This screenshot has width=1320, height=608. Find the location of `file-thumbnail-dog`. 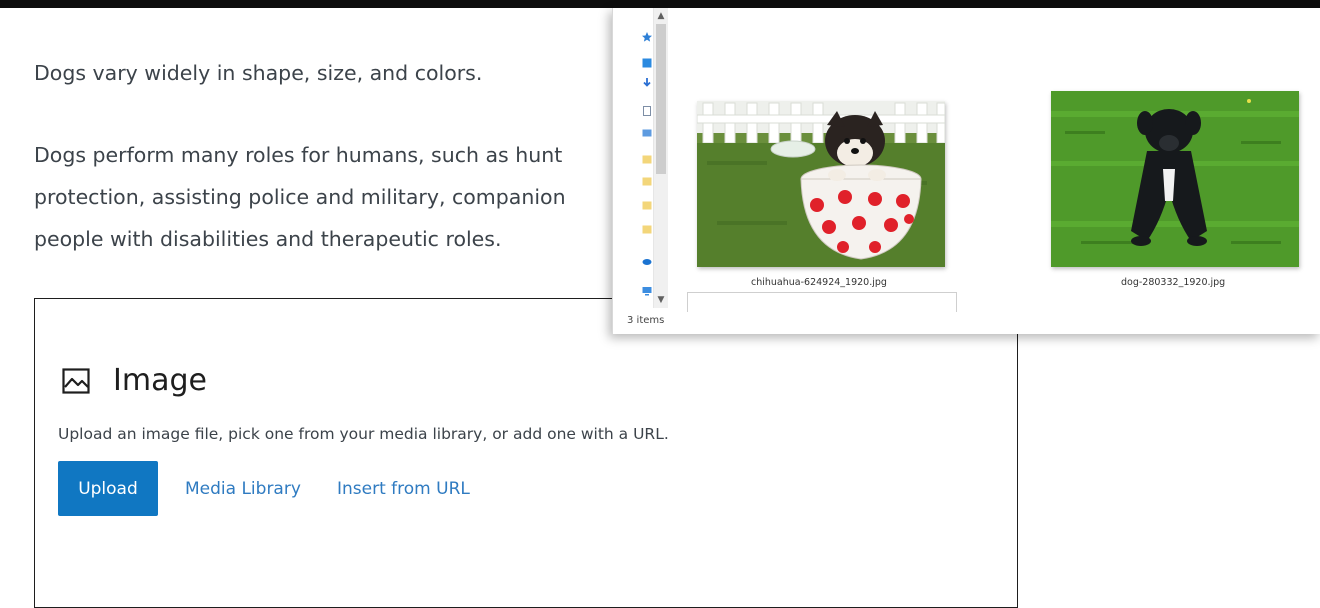

file-thumbnail-dog is located at coordinates (1175, 179).